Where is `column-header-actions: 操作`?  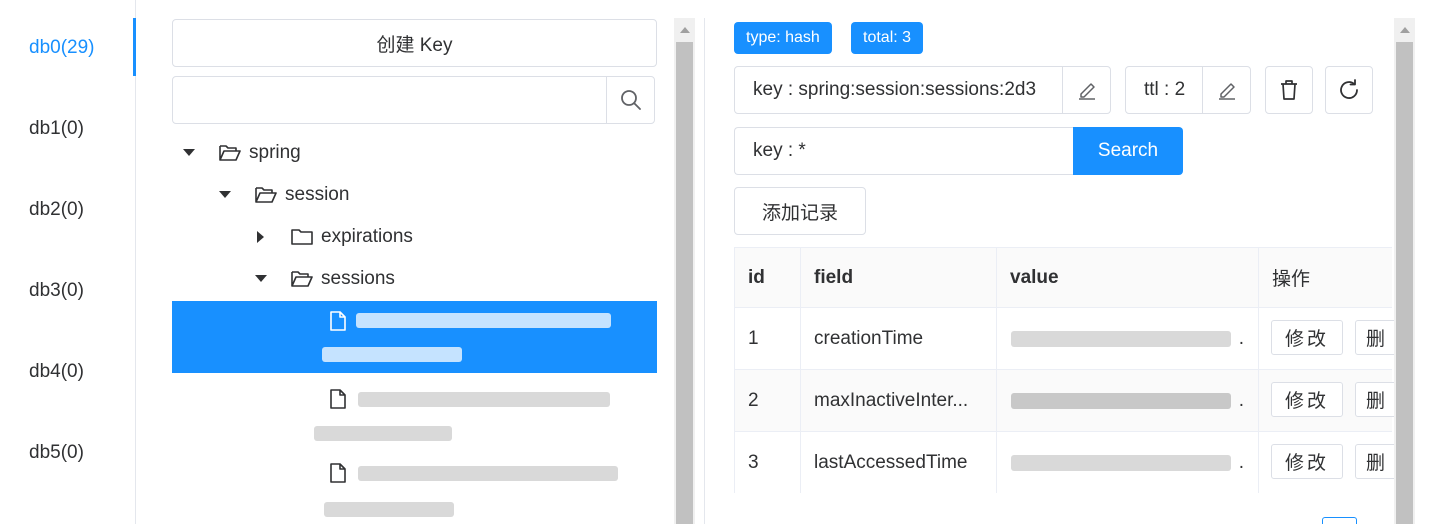 column-header-actions: 操作 is located at coordinates (1325, 278).